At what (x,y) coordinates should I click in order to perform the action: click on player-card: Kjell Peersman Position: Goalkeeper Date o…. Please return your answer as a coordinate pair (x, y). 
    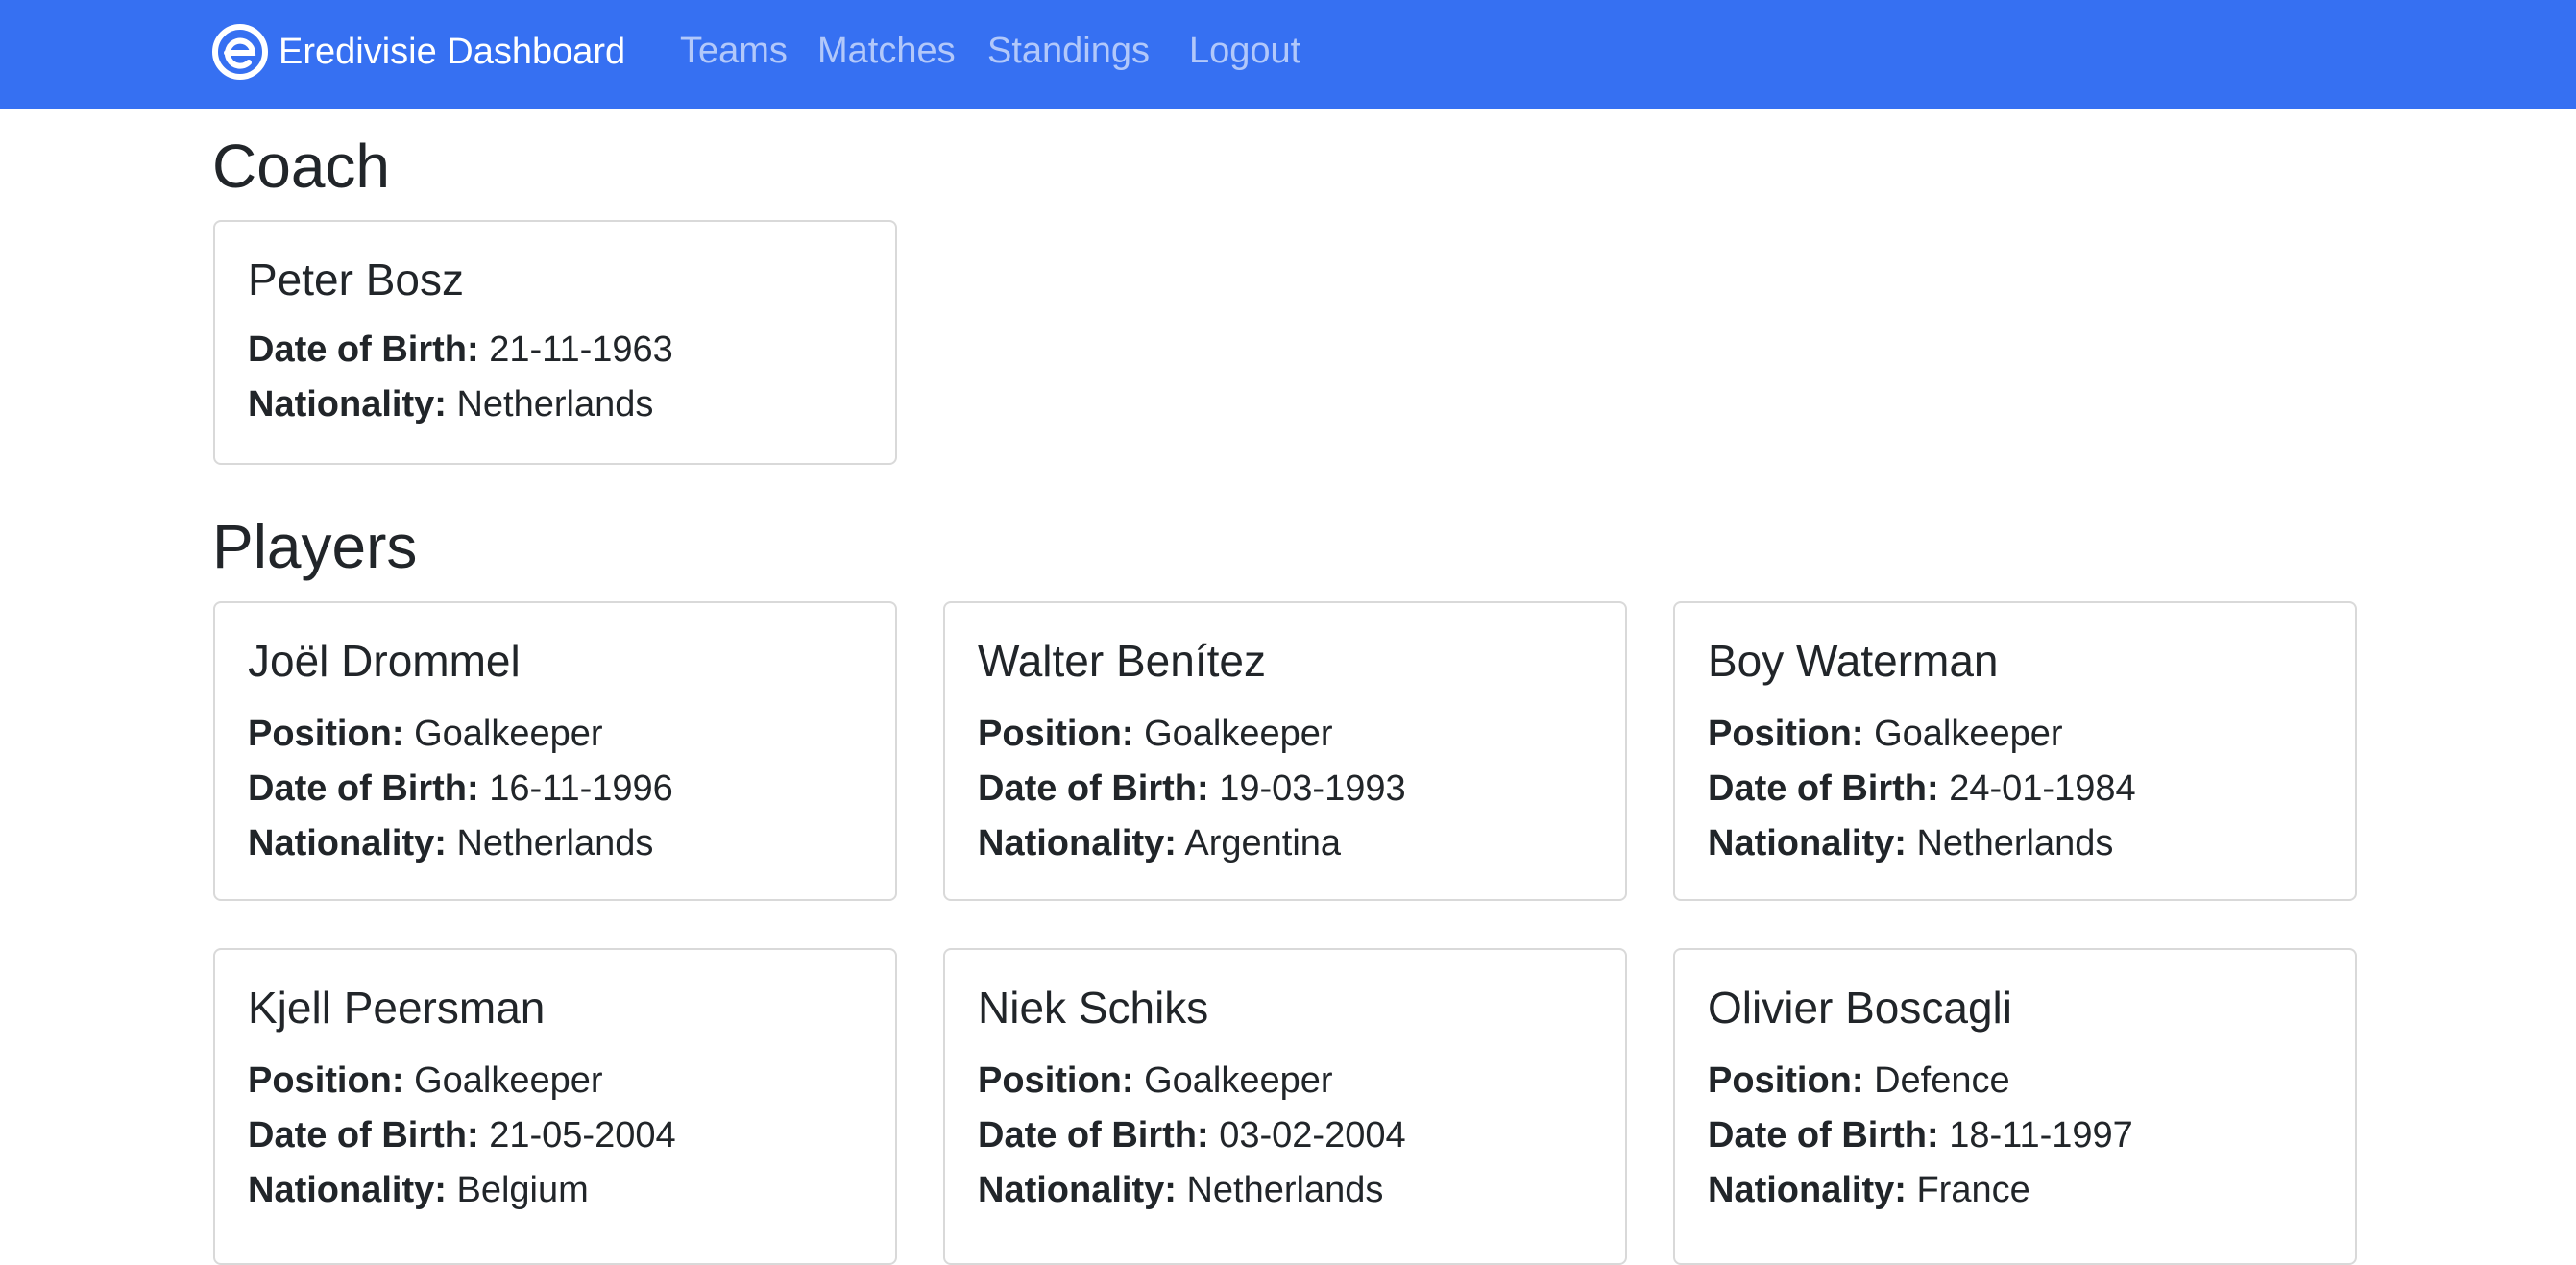
    Looking at the image, I should click on (555, 1106).